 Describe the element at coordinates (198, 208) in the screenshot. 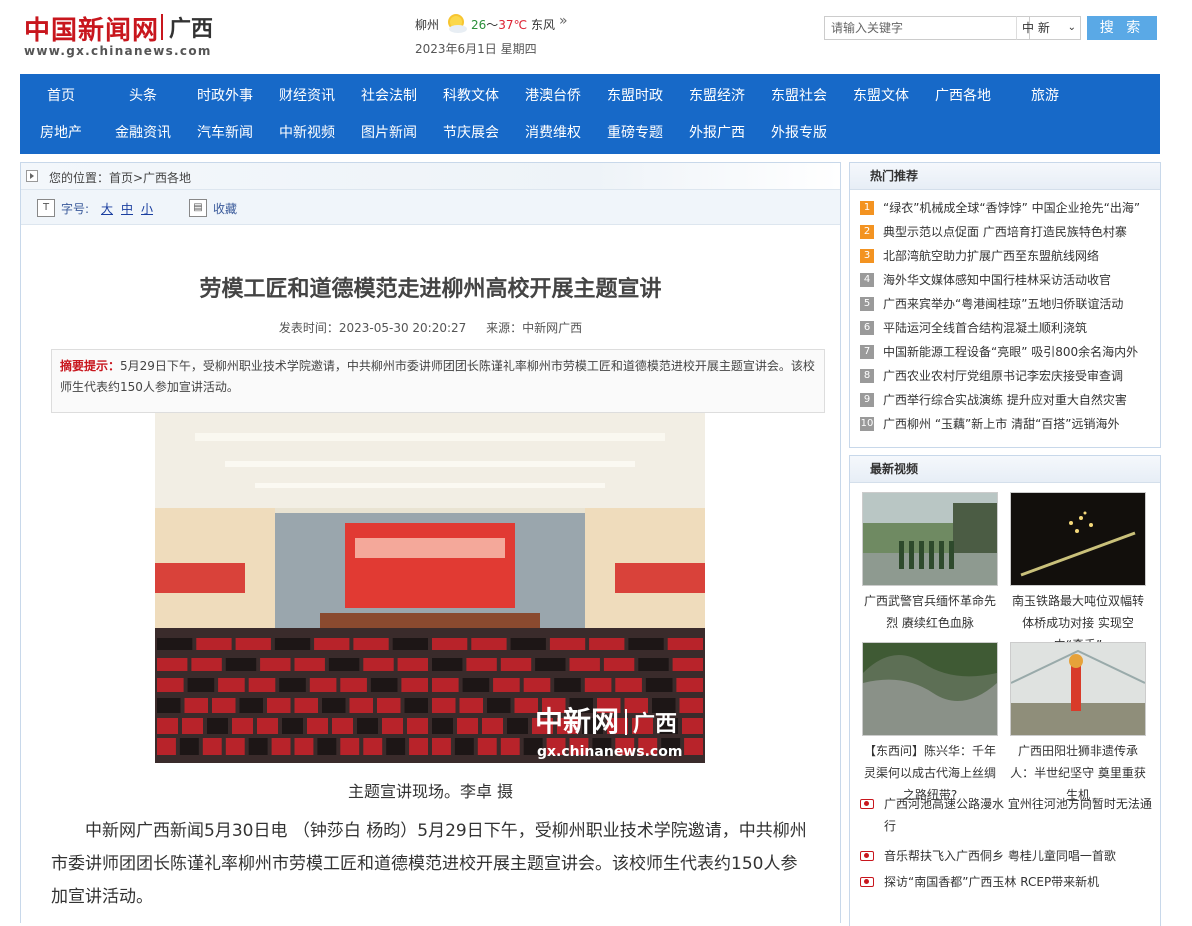

I see `bookmark-icon: ▤` at that location.